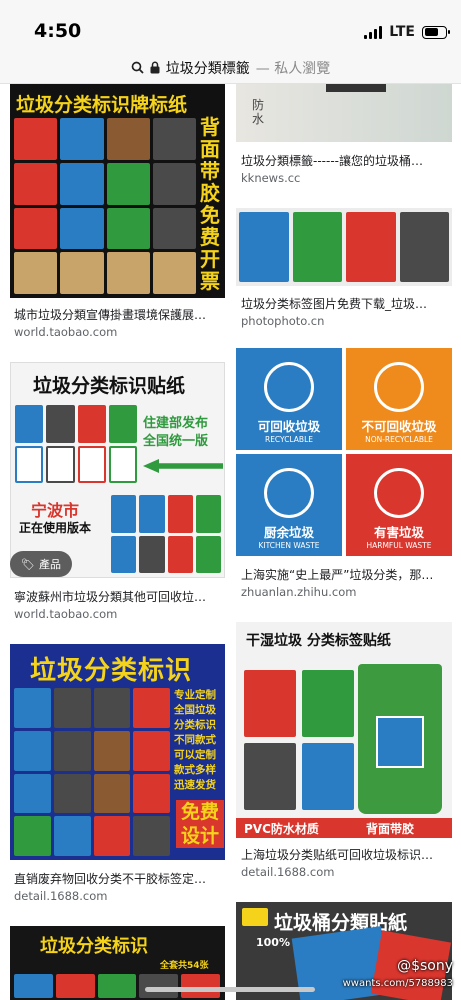 Image resolution: width=461 pixels, height=1000 pixels. Describe the element at coordinates (137, 67) in the screenshot. I see `search-icon` at that location.